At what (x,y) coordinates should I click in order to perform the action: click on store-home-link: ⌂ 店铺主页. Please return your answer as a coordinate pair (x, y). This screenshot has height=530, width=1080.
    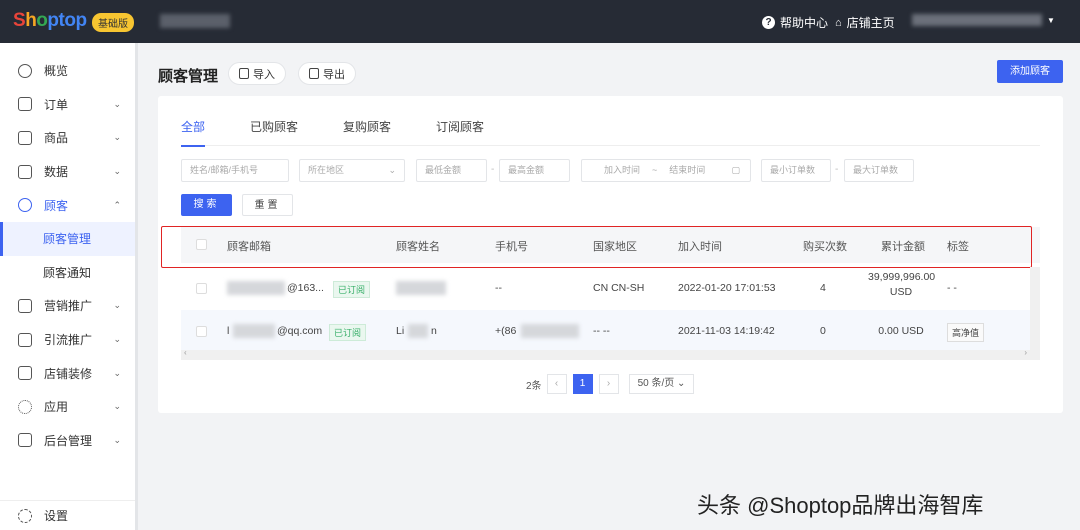
    Looking at the image, I should click on (865, 22).